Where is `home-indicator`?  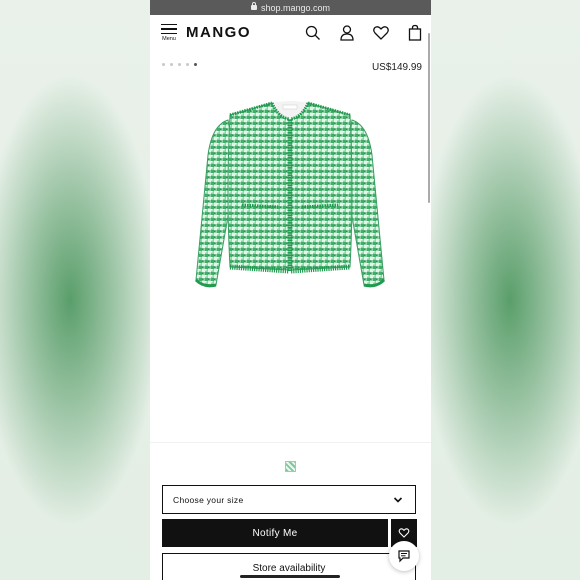 home-indicator is located at coordinates (290, 576).